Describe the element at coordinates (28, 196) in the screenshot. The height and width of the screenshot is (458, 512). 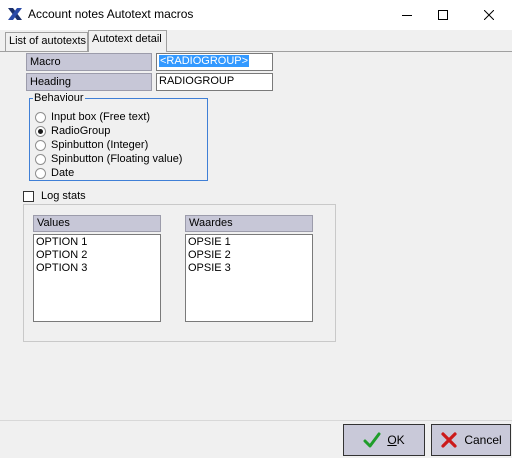
I see `log-stats-checkbox` at that location.